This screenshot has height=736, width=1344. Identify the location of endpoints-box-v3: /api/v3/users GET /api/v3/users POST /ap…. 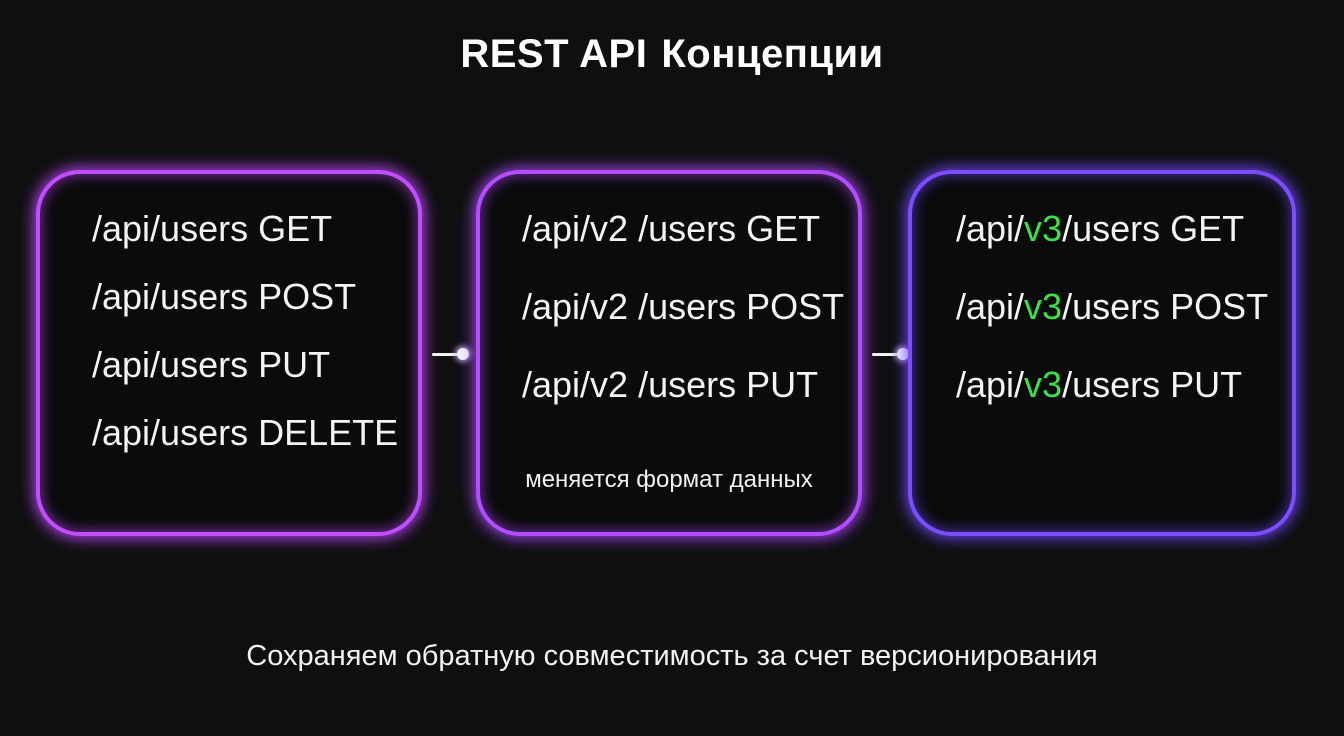
(1102, 353).